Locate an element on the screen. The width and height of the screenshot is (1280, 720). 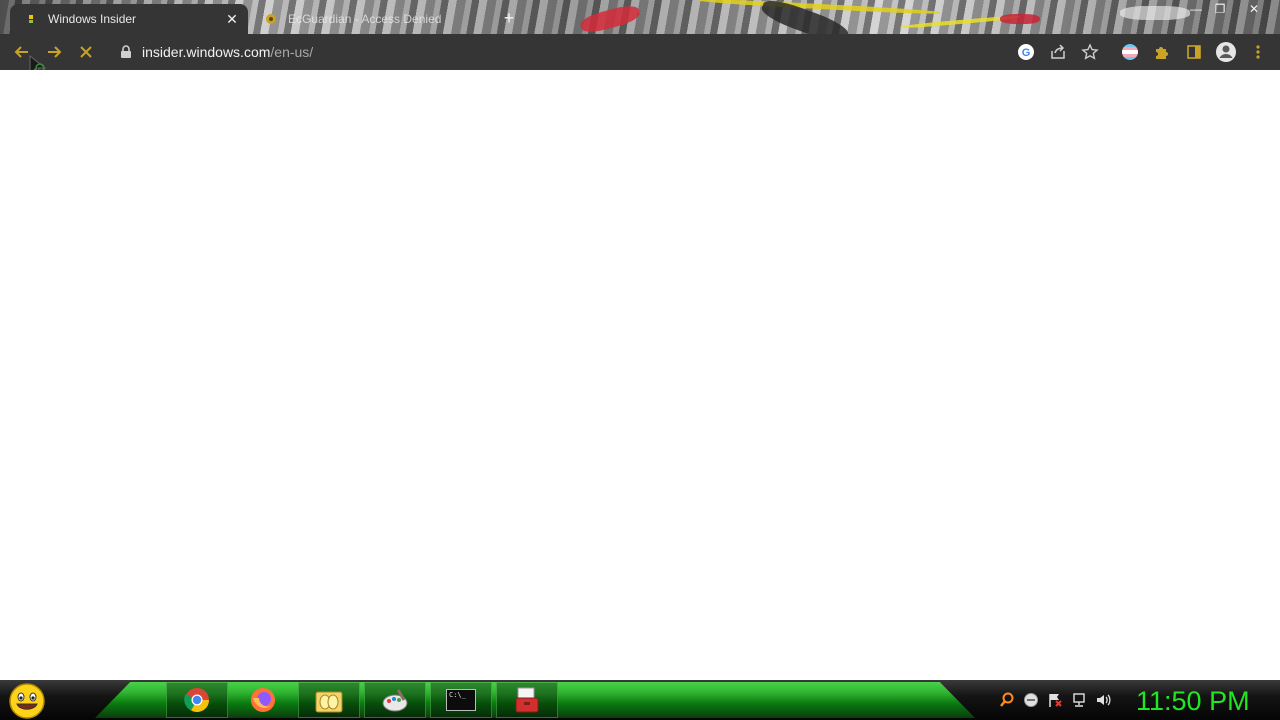
taskbar-toolbox is located at coordinates (527, 700).